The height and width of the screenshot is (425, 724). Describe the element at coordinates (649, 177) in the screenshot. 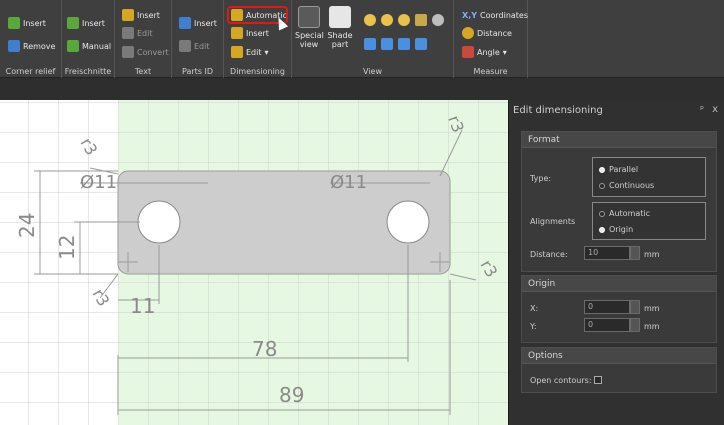

I see `type-option-group: Parallel Continuous` at that location.